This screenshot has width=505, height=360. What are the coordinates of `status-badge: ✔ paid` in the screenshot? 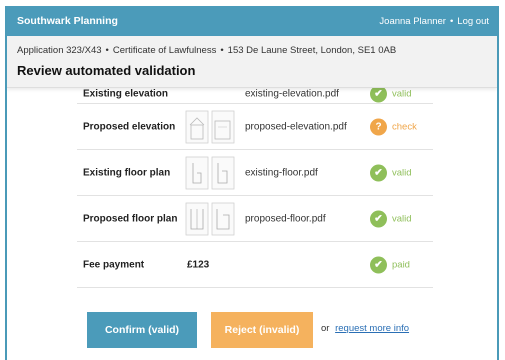 It's located at (390, 264).